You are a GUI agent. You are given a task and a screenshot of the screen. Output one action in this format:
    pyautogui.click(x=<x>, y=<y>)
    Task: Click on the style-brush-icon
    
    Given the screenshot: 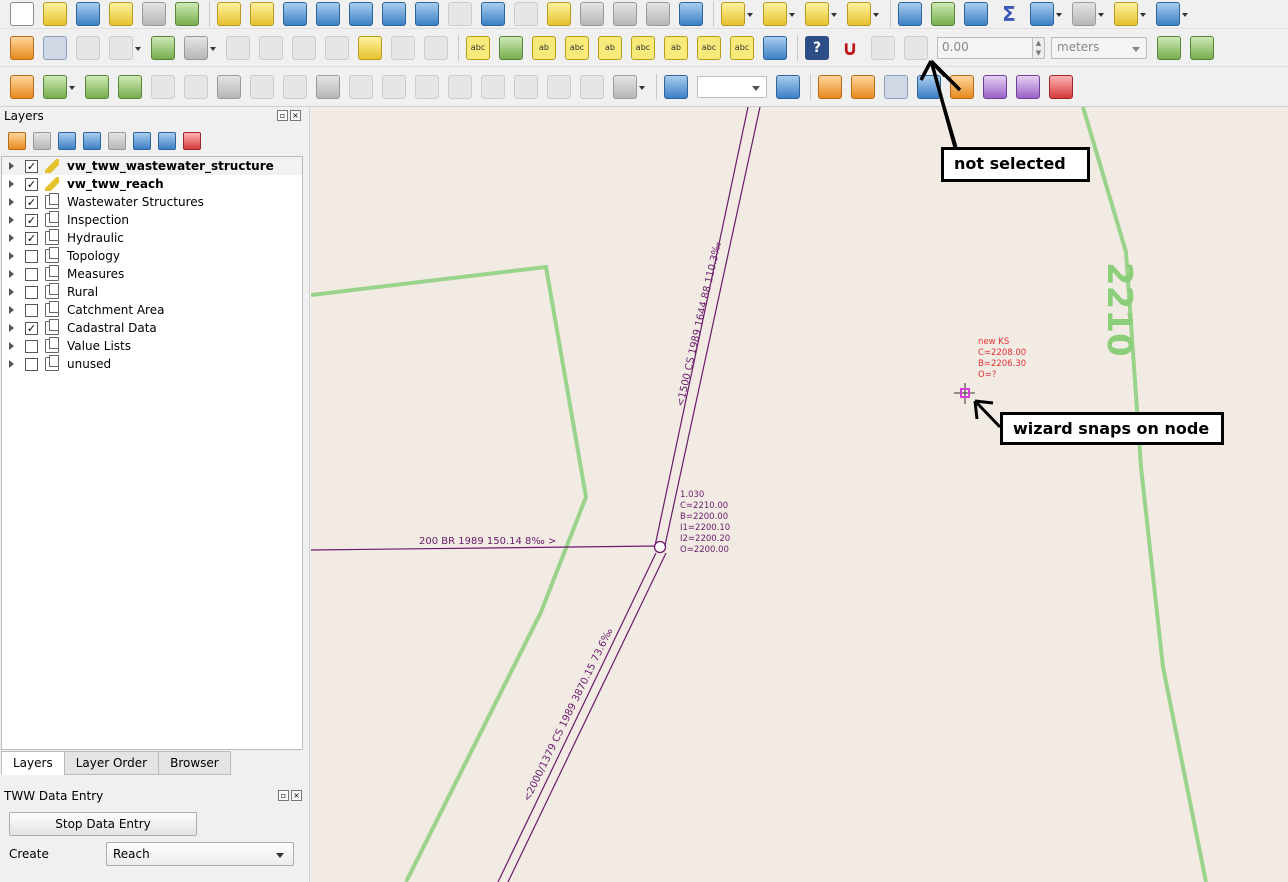 What is the action you would take?
    pyautogui.click(x=17, y=141)
    